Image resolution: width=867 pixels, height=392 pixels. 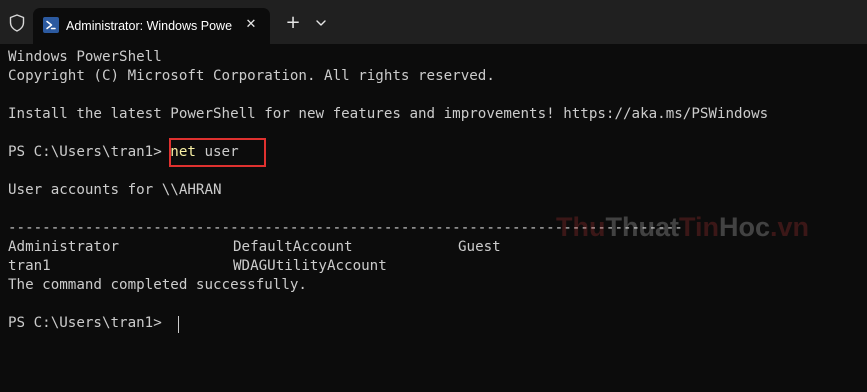 What do you see at coordinates (64, 247) in the screenshot?
I see `account-name: Administrator` at bounding box center [64, 247].